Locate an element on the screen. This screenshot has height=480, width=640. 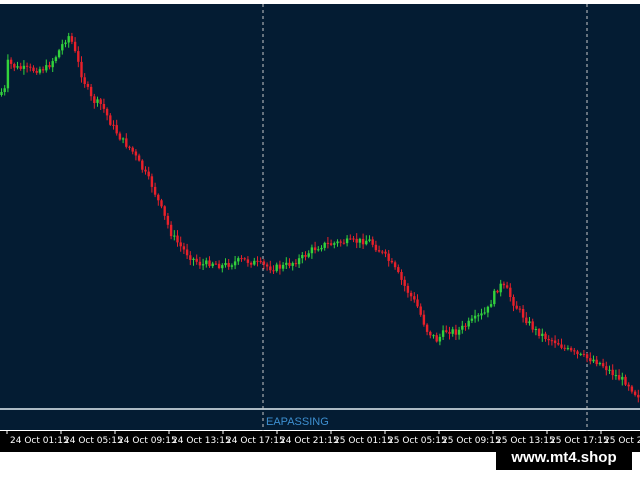
x-tick-label: 24 Oct 01:15 is located at coordinates (39, 441).